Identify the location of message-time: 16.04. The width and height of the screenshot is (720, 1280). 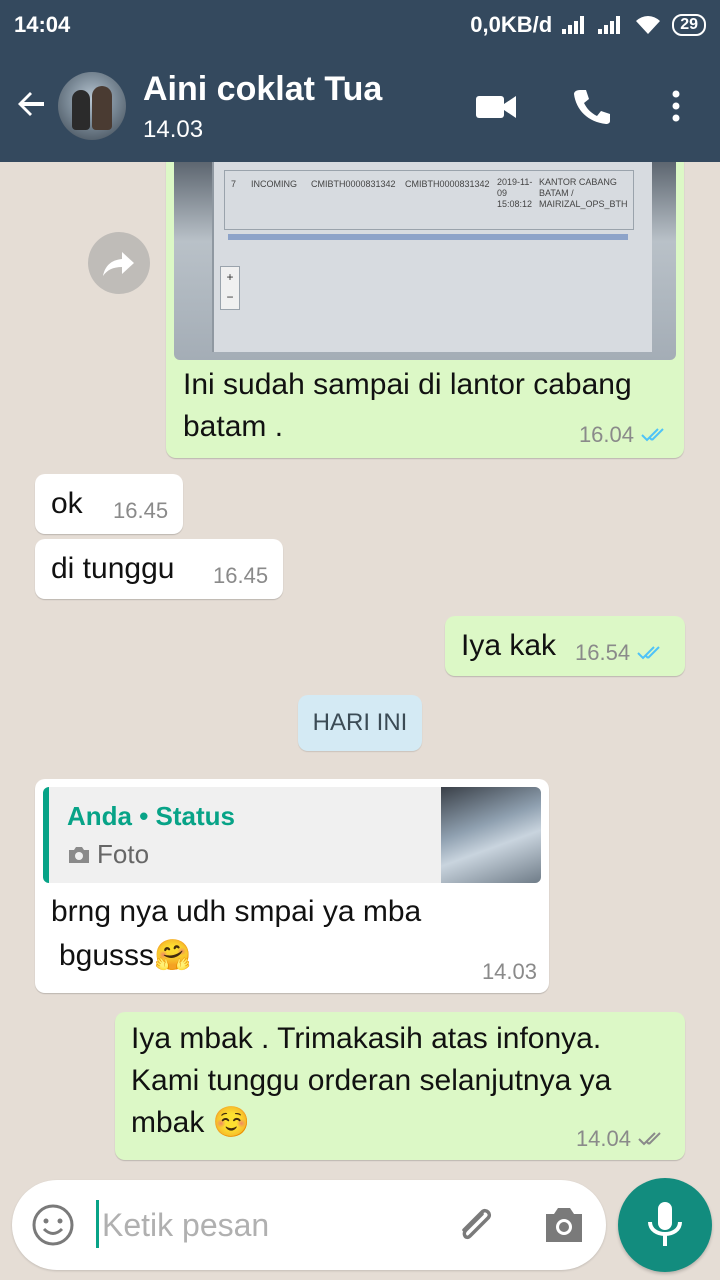
(606, 434).